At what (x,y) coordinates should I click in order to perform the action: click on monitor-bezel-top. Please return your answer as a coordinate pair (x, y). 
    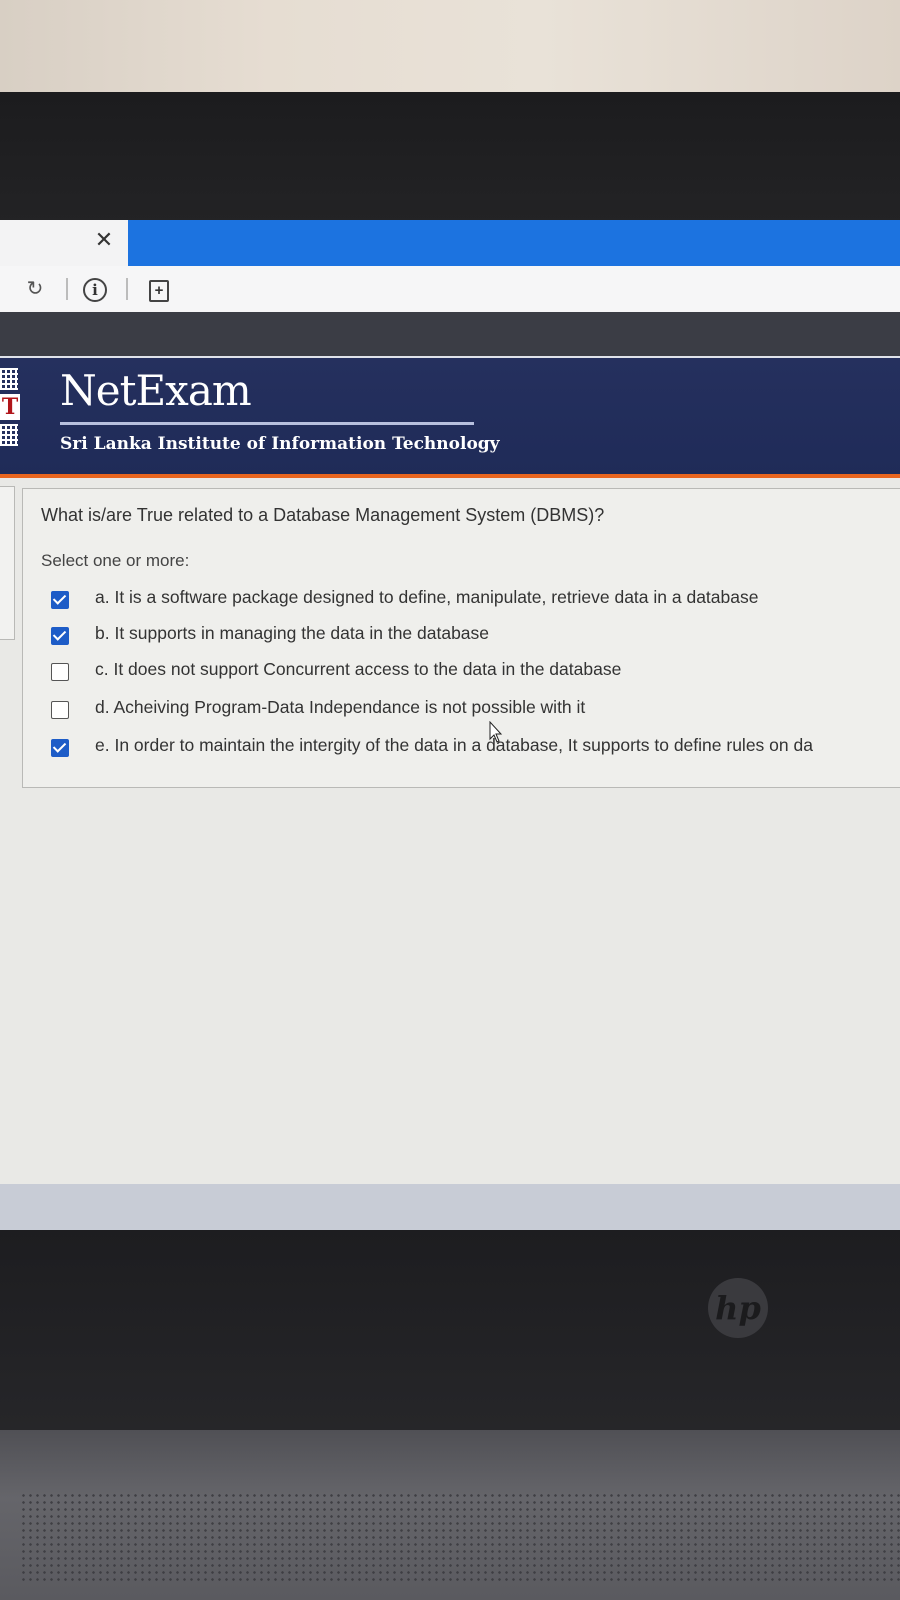
    Looking at the image, I should click on (450, 158).